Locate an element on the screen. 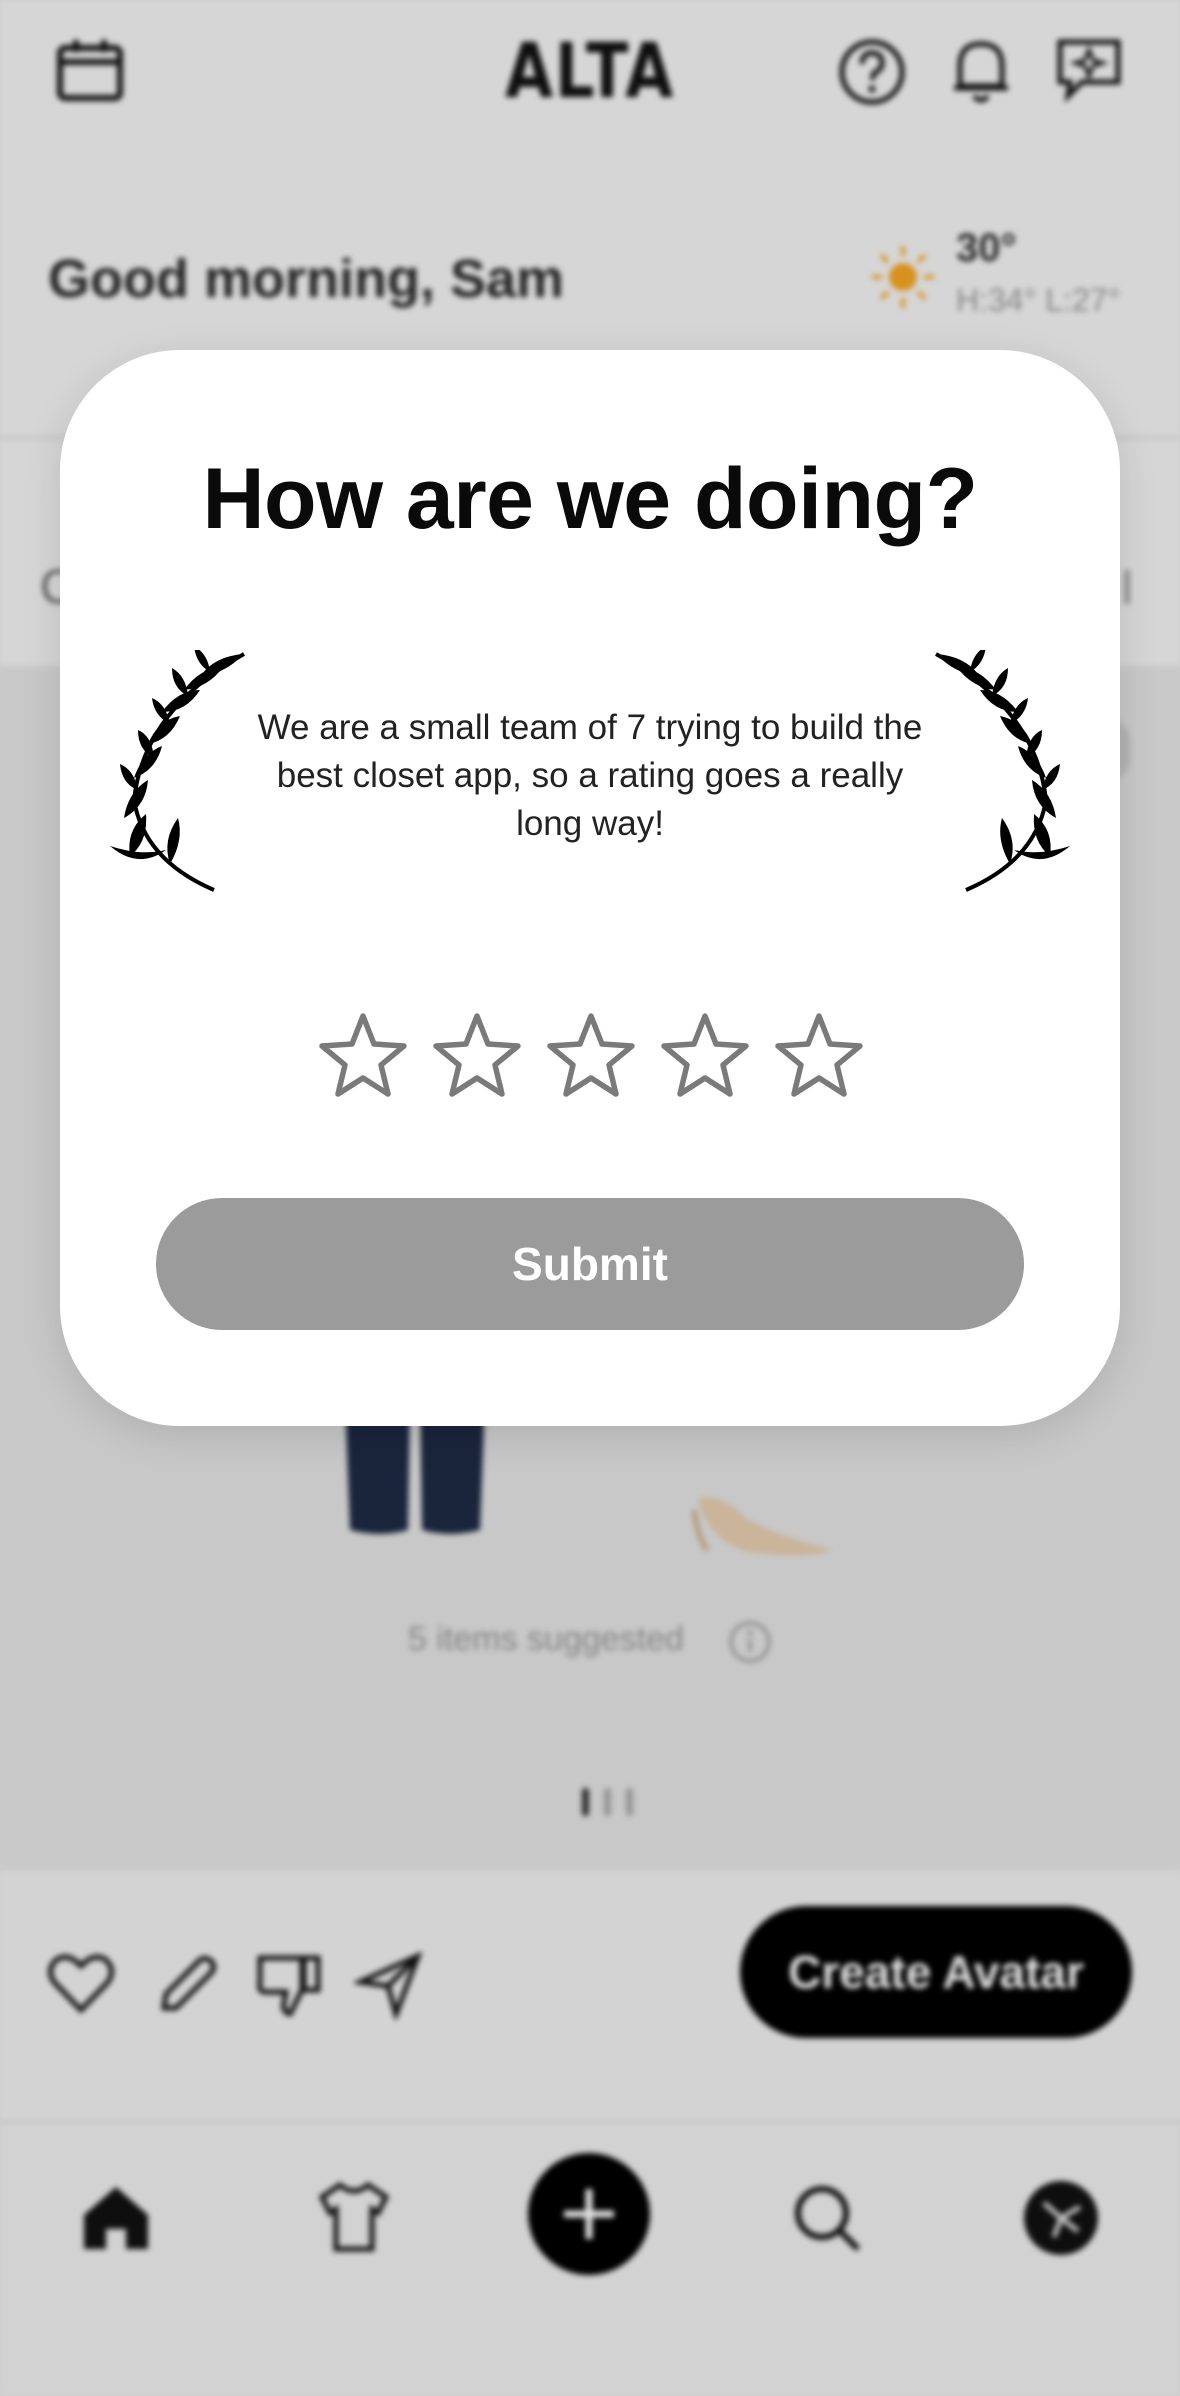  laurel-right-icon is located at coordinates (1002, 771).